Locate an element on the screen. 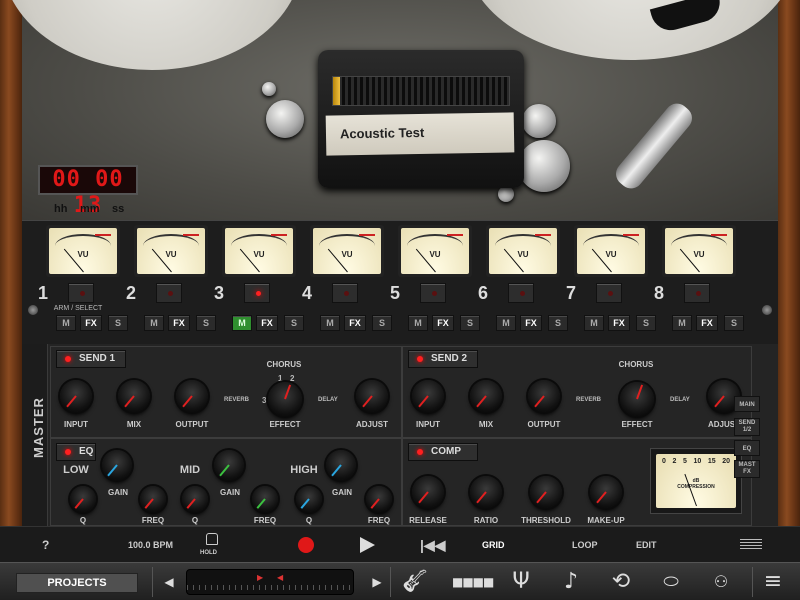  input-level-meter is located at coordinates (421, 91).